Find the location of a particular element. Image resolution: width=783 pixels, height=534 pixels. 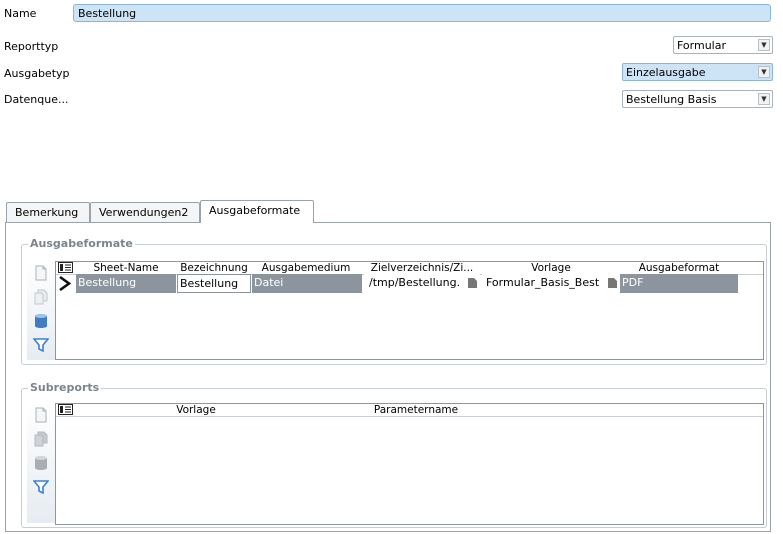

column-header: Bezeichnung is located at coordinates (214, 268).